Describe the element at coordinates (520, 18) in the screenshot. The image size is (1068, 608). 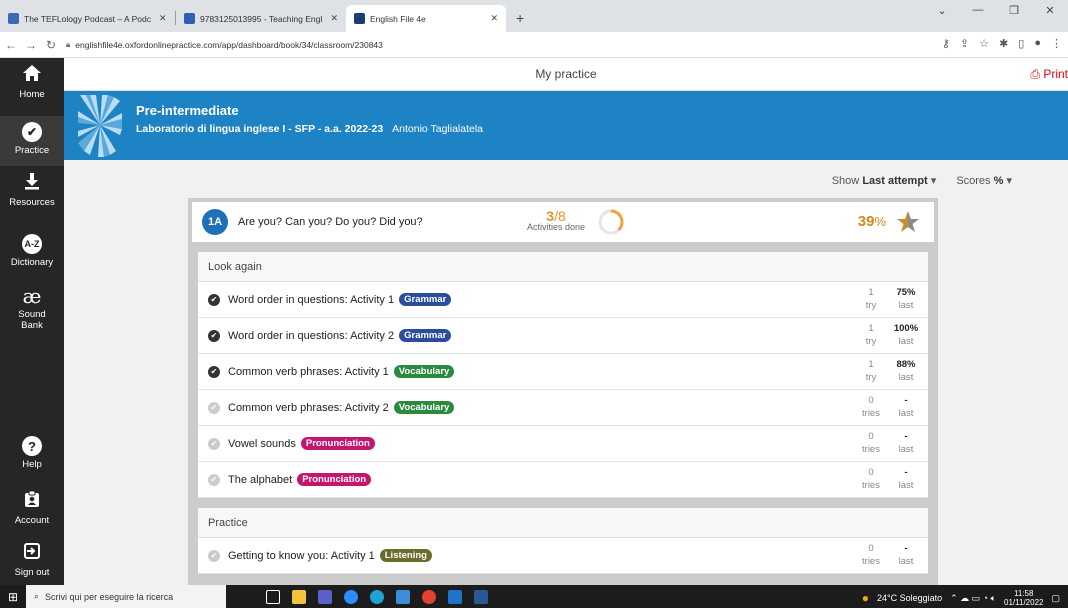
I see `new-tab-button: +` at that location.